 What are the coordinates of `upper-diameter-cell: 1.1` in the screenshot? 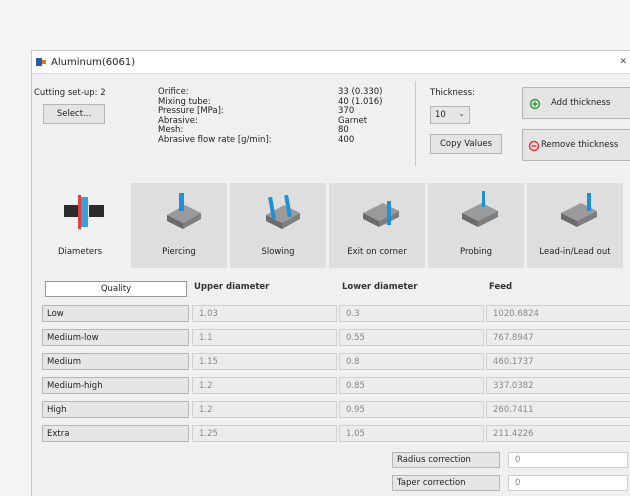 It's located at (264, 337).